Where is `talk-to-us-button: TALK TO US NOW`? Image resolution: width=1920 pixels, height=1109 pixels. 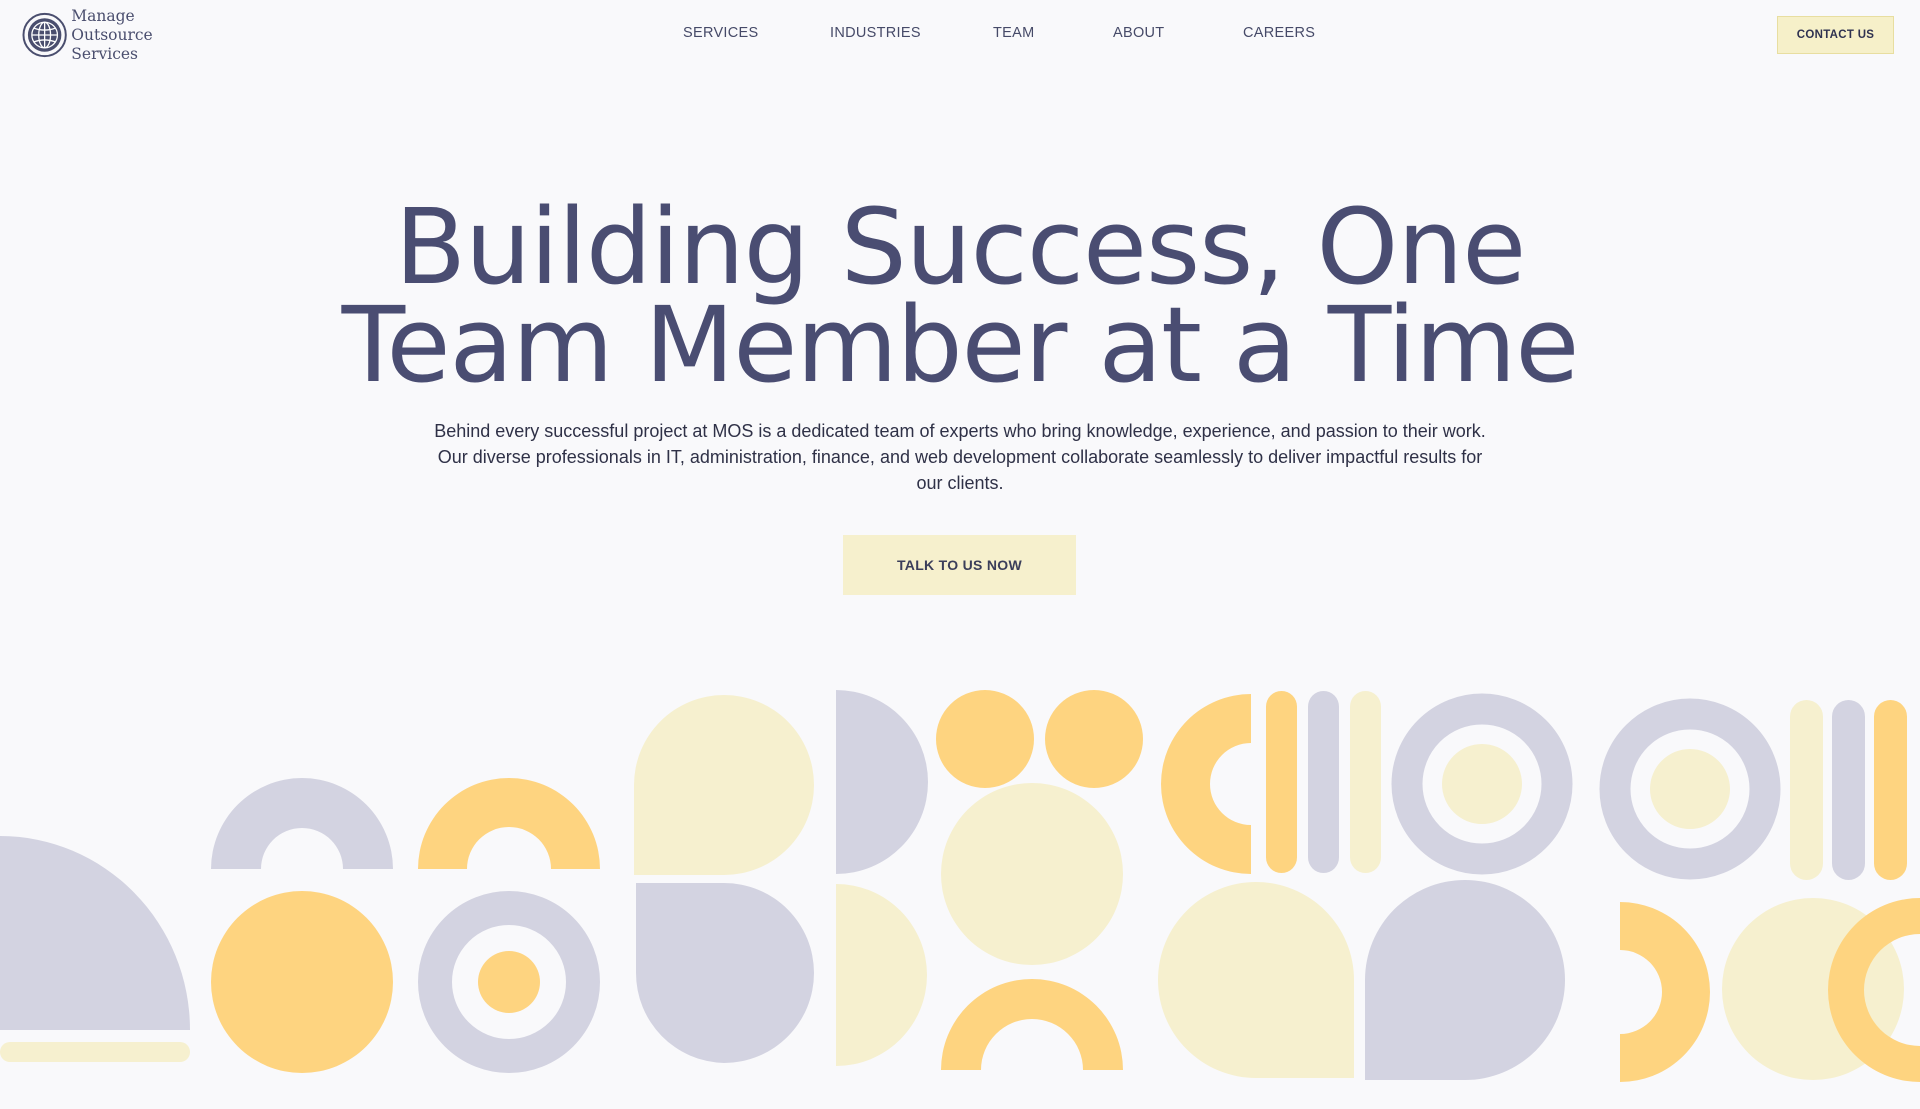 talk-to-us-button: TALK TO US NOW is located at coordinates (959, 565).